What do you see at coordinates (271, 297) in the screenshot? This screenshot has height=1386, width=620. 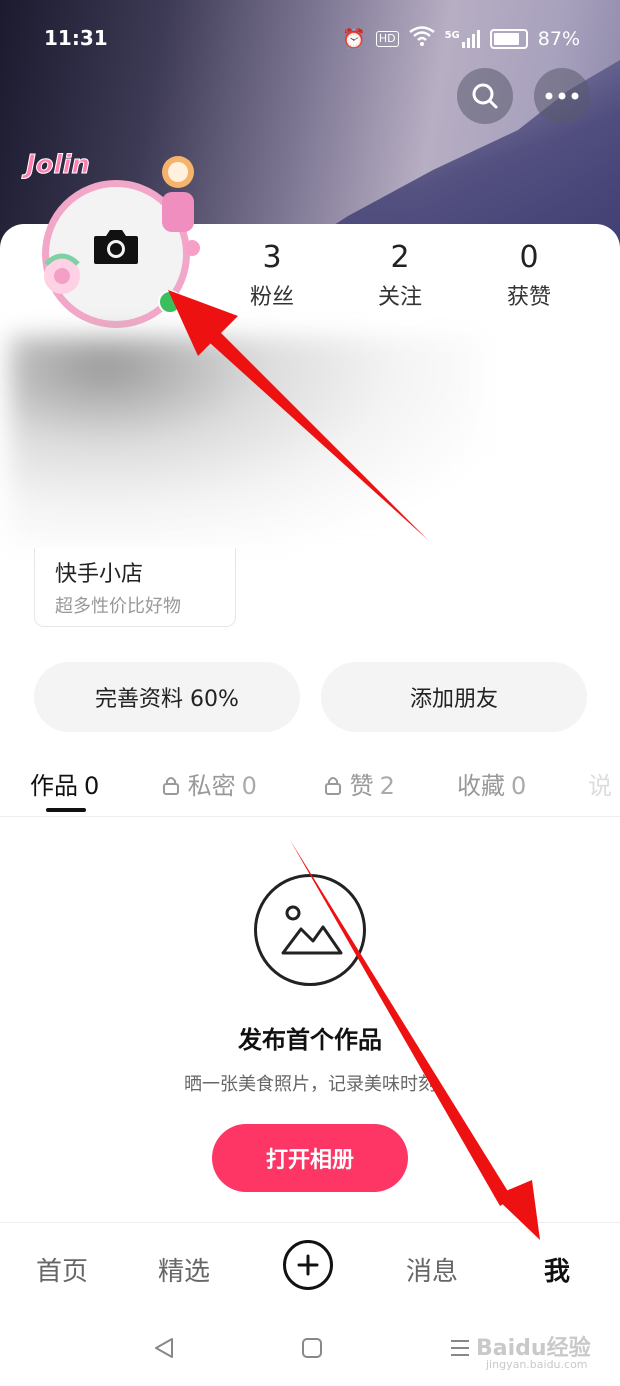 I see `stat-label: 粉丝` at bounding box center [271, 297].